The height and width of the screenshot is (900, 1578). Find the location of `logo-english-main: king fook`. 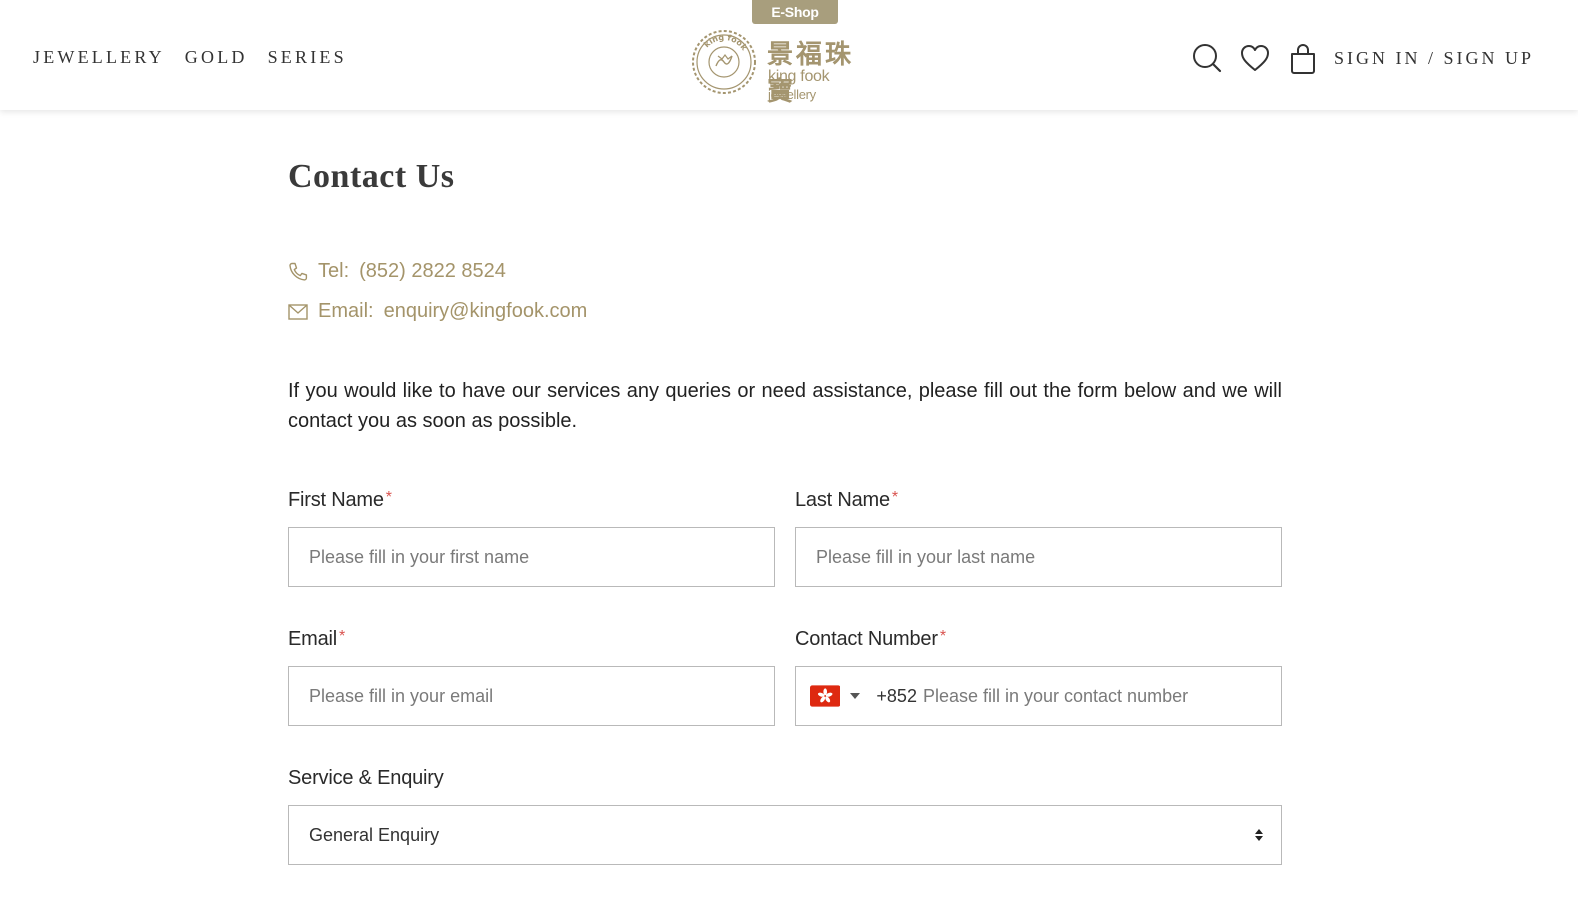

logo-english-main: king fook is located at coordinates (799, 76).